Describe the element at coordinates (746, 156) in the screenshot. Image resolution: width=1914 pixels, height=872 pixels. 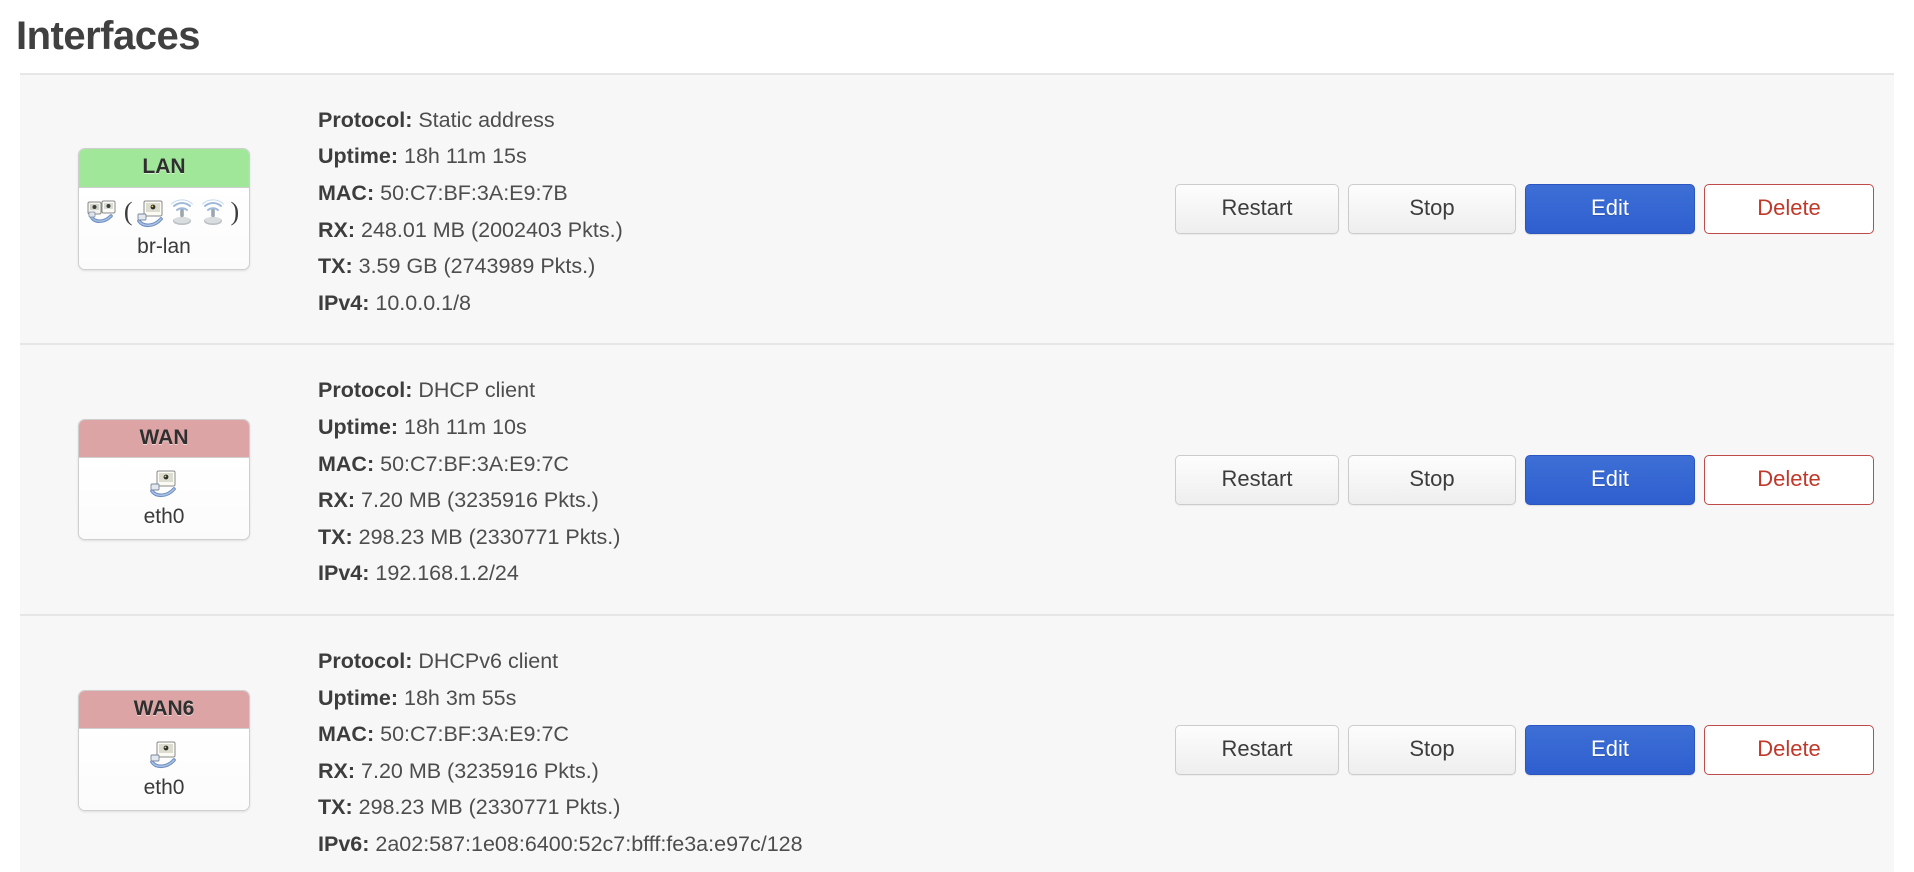
I see `info-uptime: Uptime: 18h 11m 15s` at that location.